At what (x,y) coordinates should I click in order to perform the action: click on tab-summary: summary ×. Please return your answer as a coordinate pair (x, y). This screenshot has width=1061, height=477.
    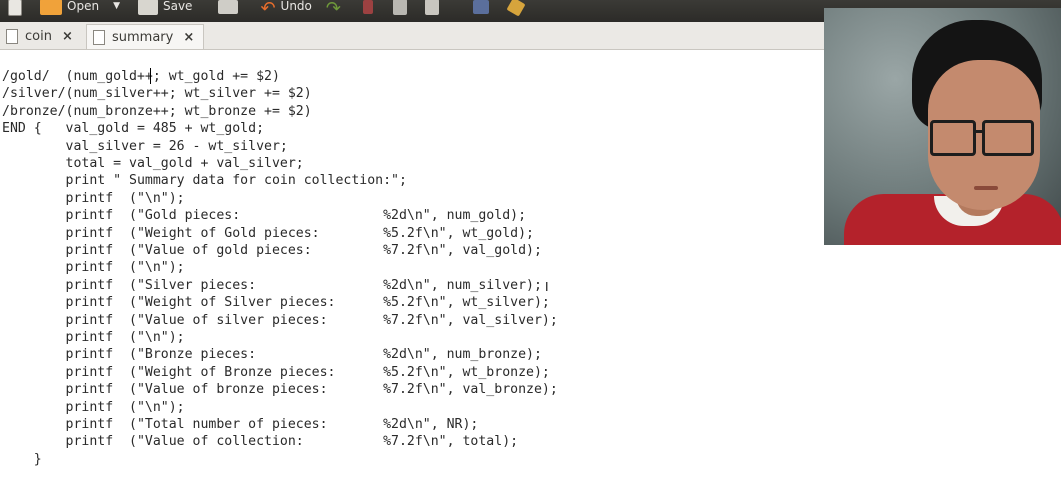
    Looking at the image, I should click on (145, 36).